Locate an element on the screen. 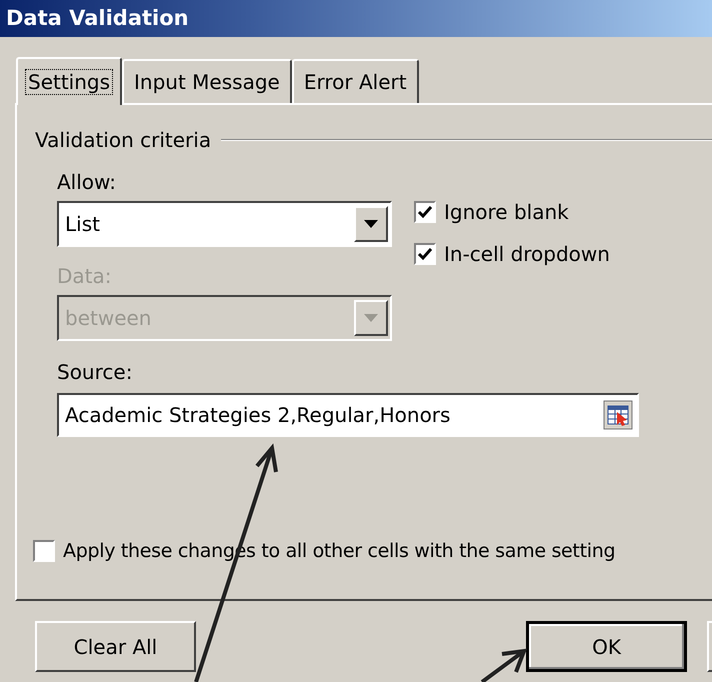 This screenshot has height=682, width=712. field-label: Data: is located at coordinates (84, 276).